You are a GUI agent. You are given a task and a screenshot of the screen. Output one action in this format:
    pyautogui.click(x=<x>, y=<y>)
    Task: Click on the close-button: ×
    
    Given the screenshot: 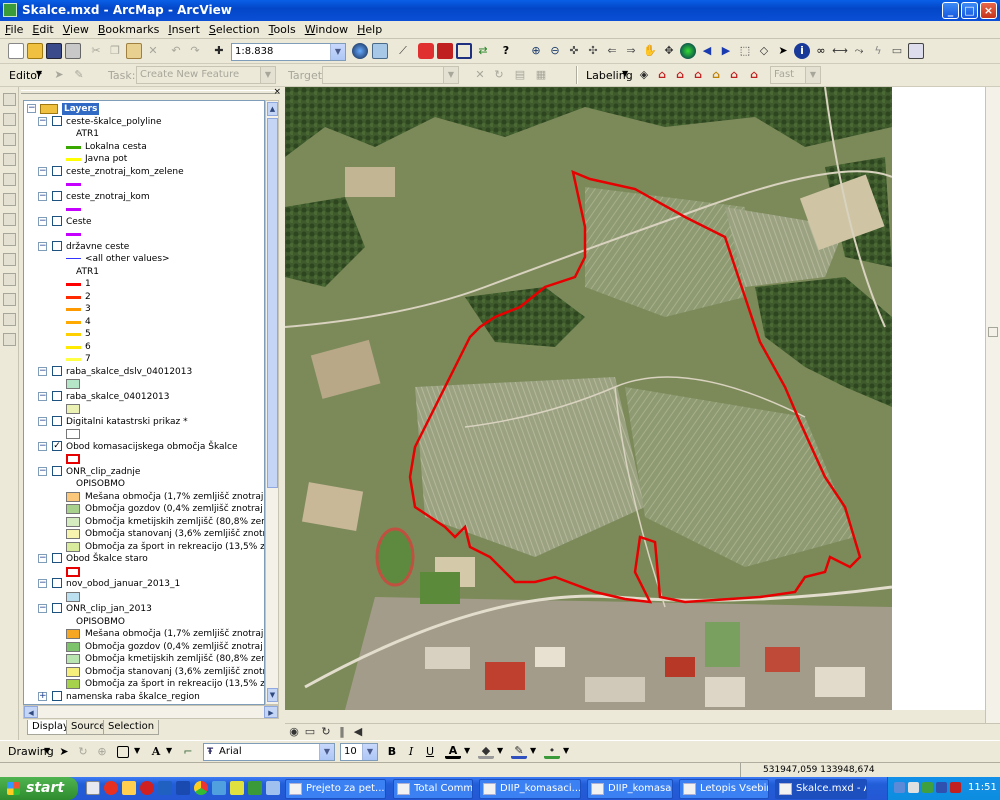 What is the action you would take?
    pyautogui.click(x=988, y=10)
    